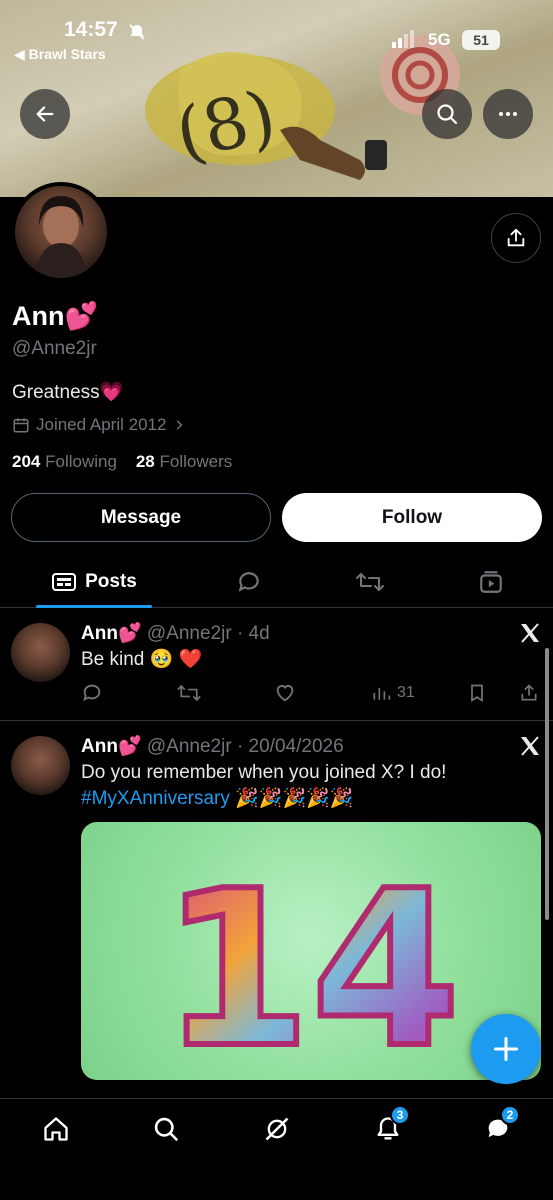  I want to click on media-icon, so click(491, 582).